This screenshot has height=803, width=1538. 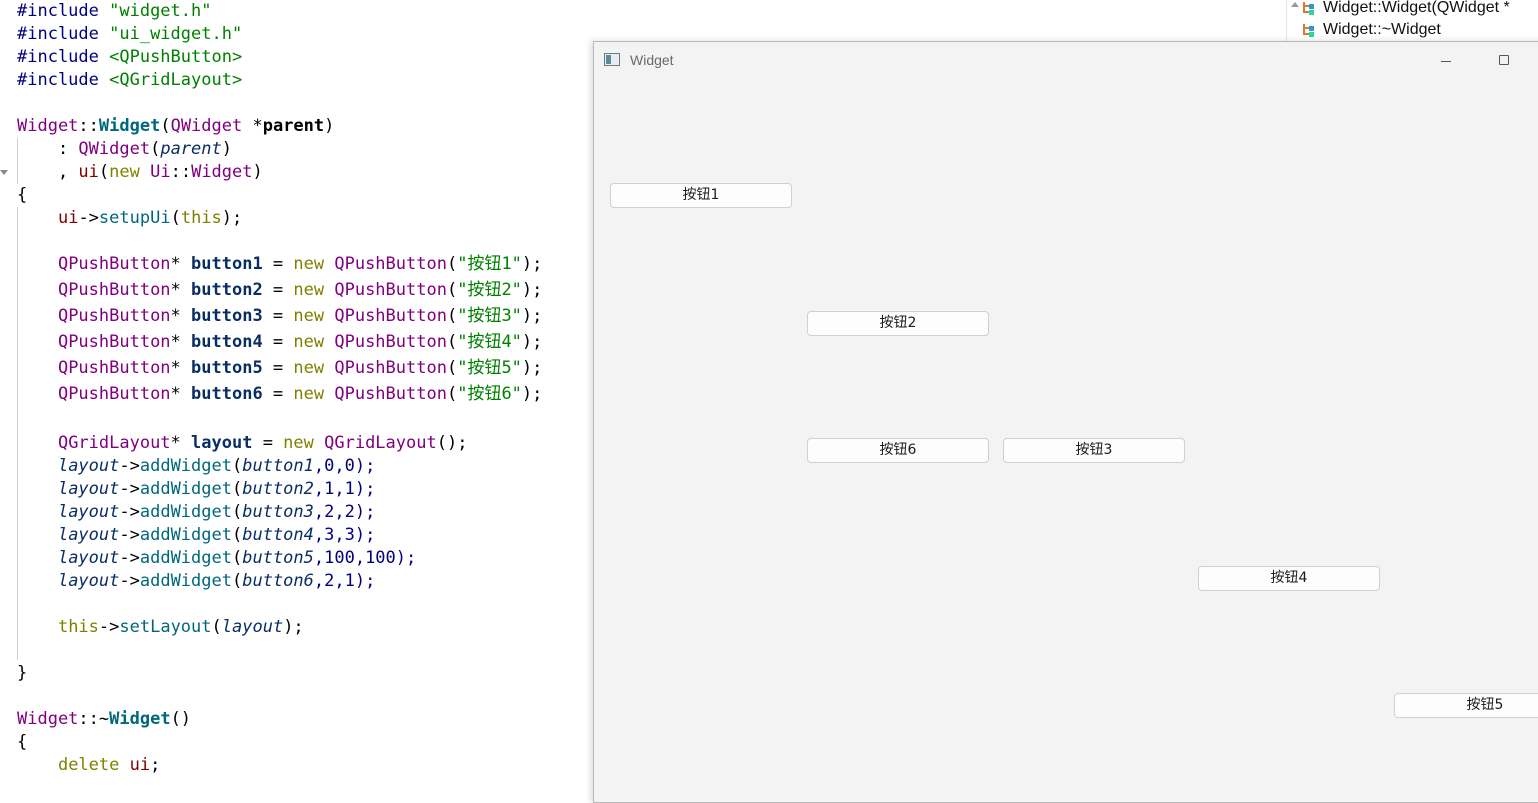 I want to click on code-token: ();, so click(x=452, y=443).